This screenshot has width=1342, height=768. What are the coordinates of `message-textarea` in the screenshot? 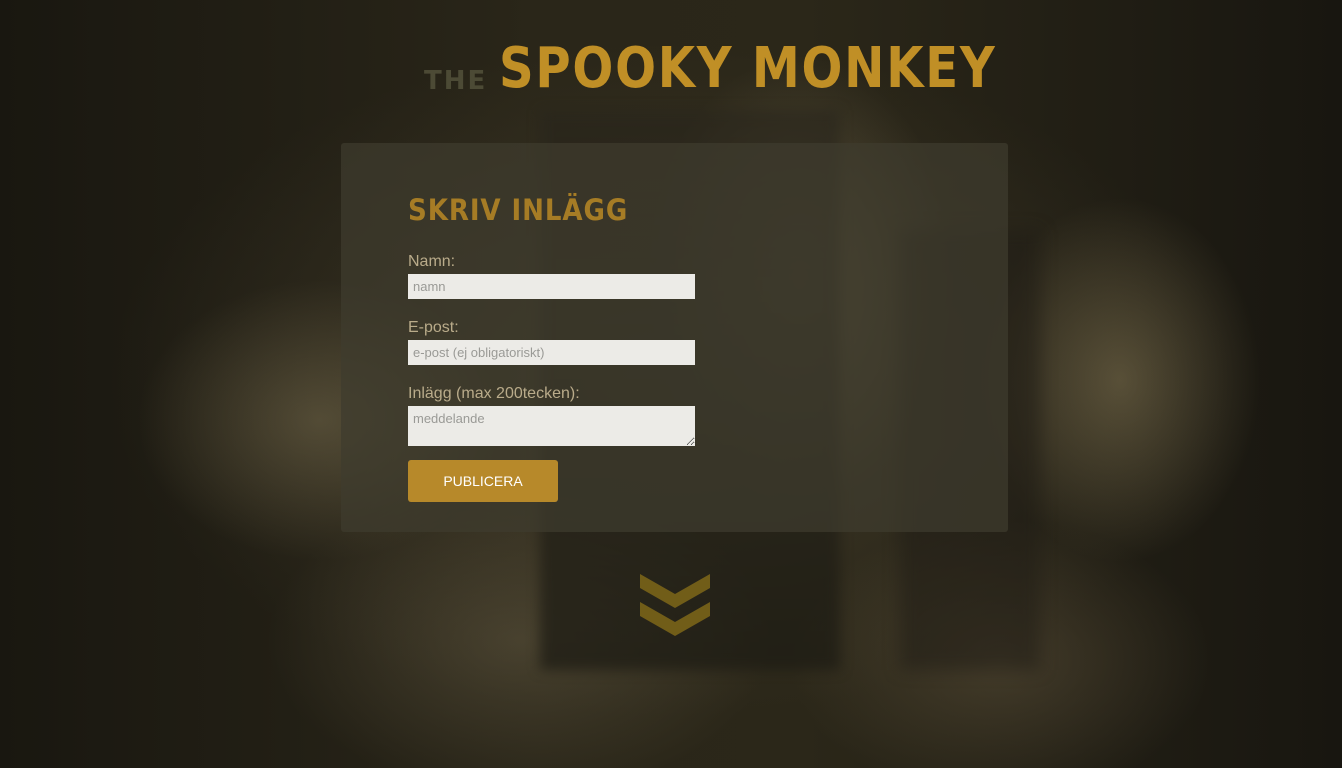 It's located at (551, 426).